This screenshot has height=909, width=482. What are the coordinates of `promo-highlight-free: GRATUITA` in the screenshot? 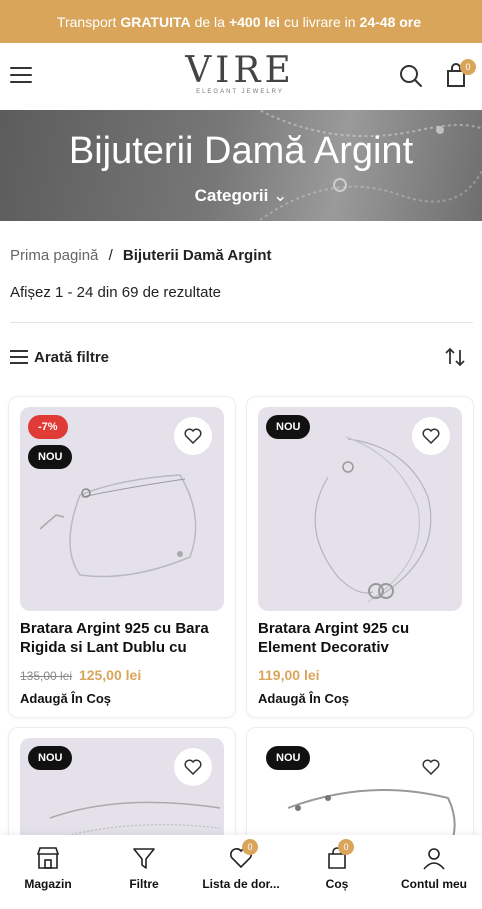 It's located at (155, 21).